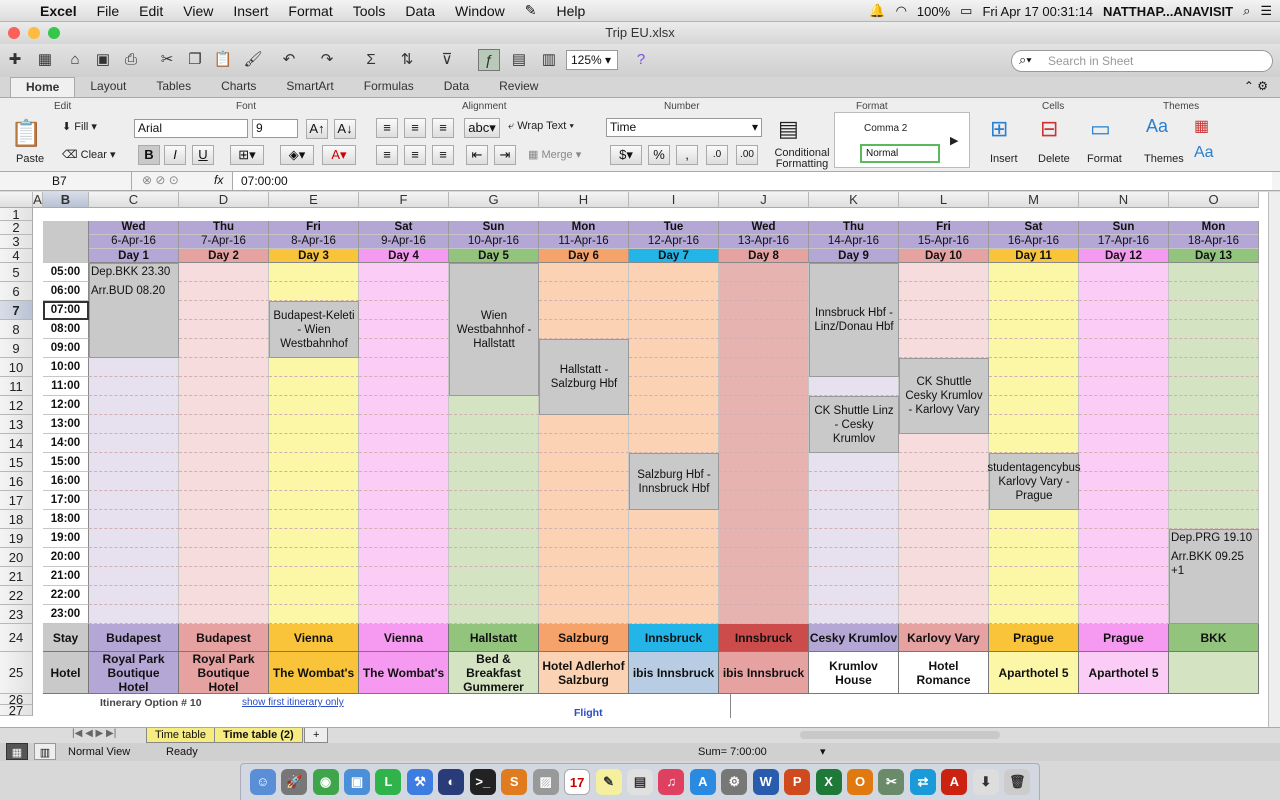  Describe the element at coordinates (275, 128) in the screenshot. I see `font-size-select: 9` at that location.